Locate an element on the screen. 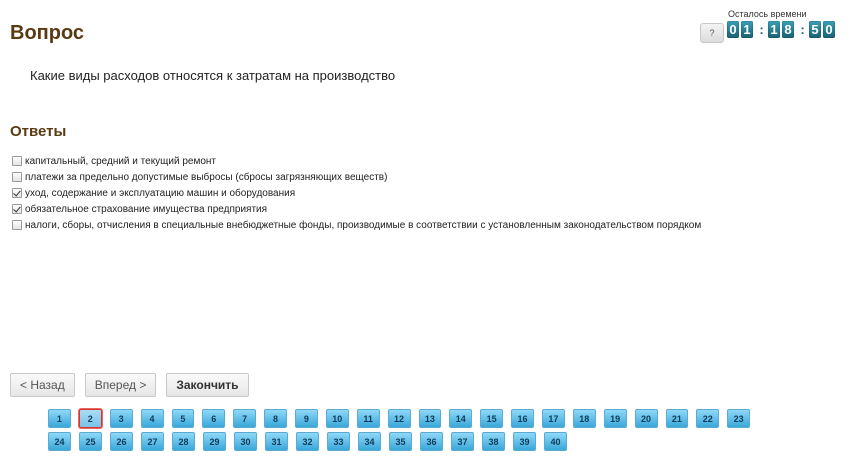  page-button: 13 is located at coordinates (430, 418).